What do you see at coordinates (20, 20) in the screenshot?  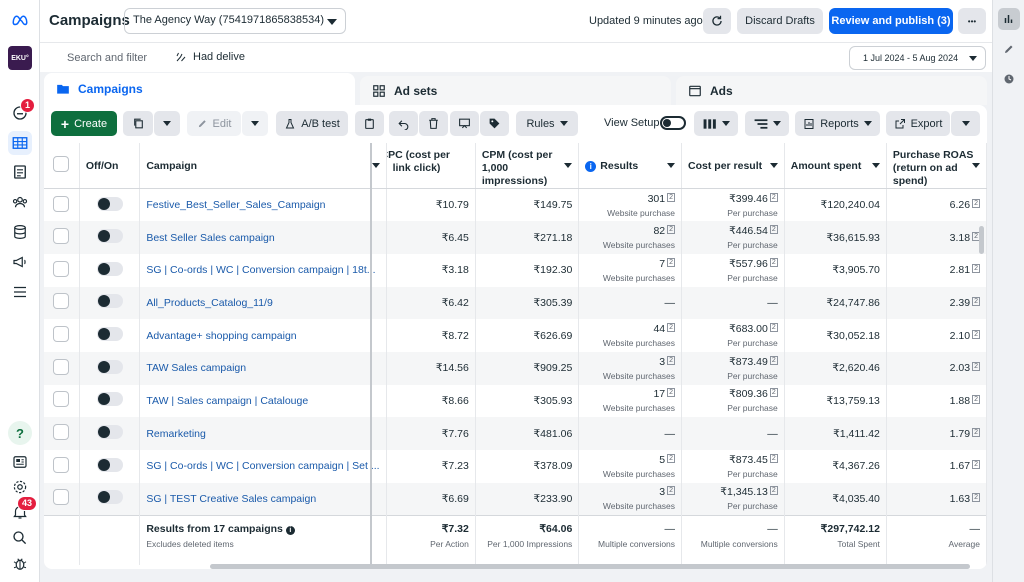 I see `meta-logo-icon` at bounding box center [20, 20].